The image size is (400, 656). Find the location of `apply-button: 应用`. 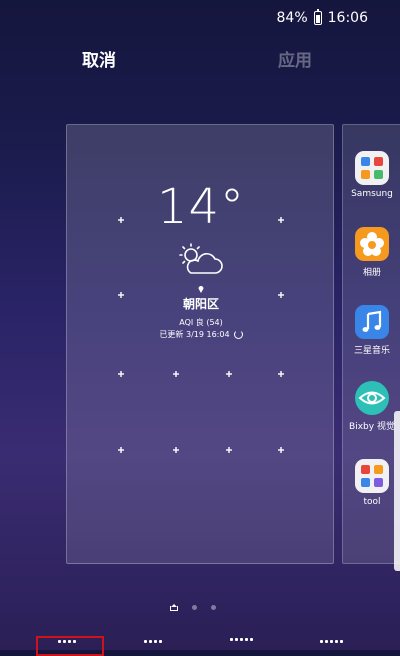

apply-button: 应用 is located at coordinates (295, 58).